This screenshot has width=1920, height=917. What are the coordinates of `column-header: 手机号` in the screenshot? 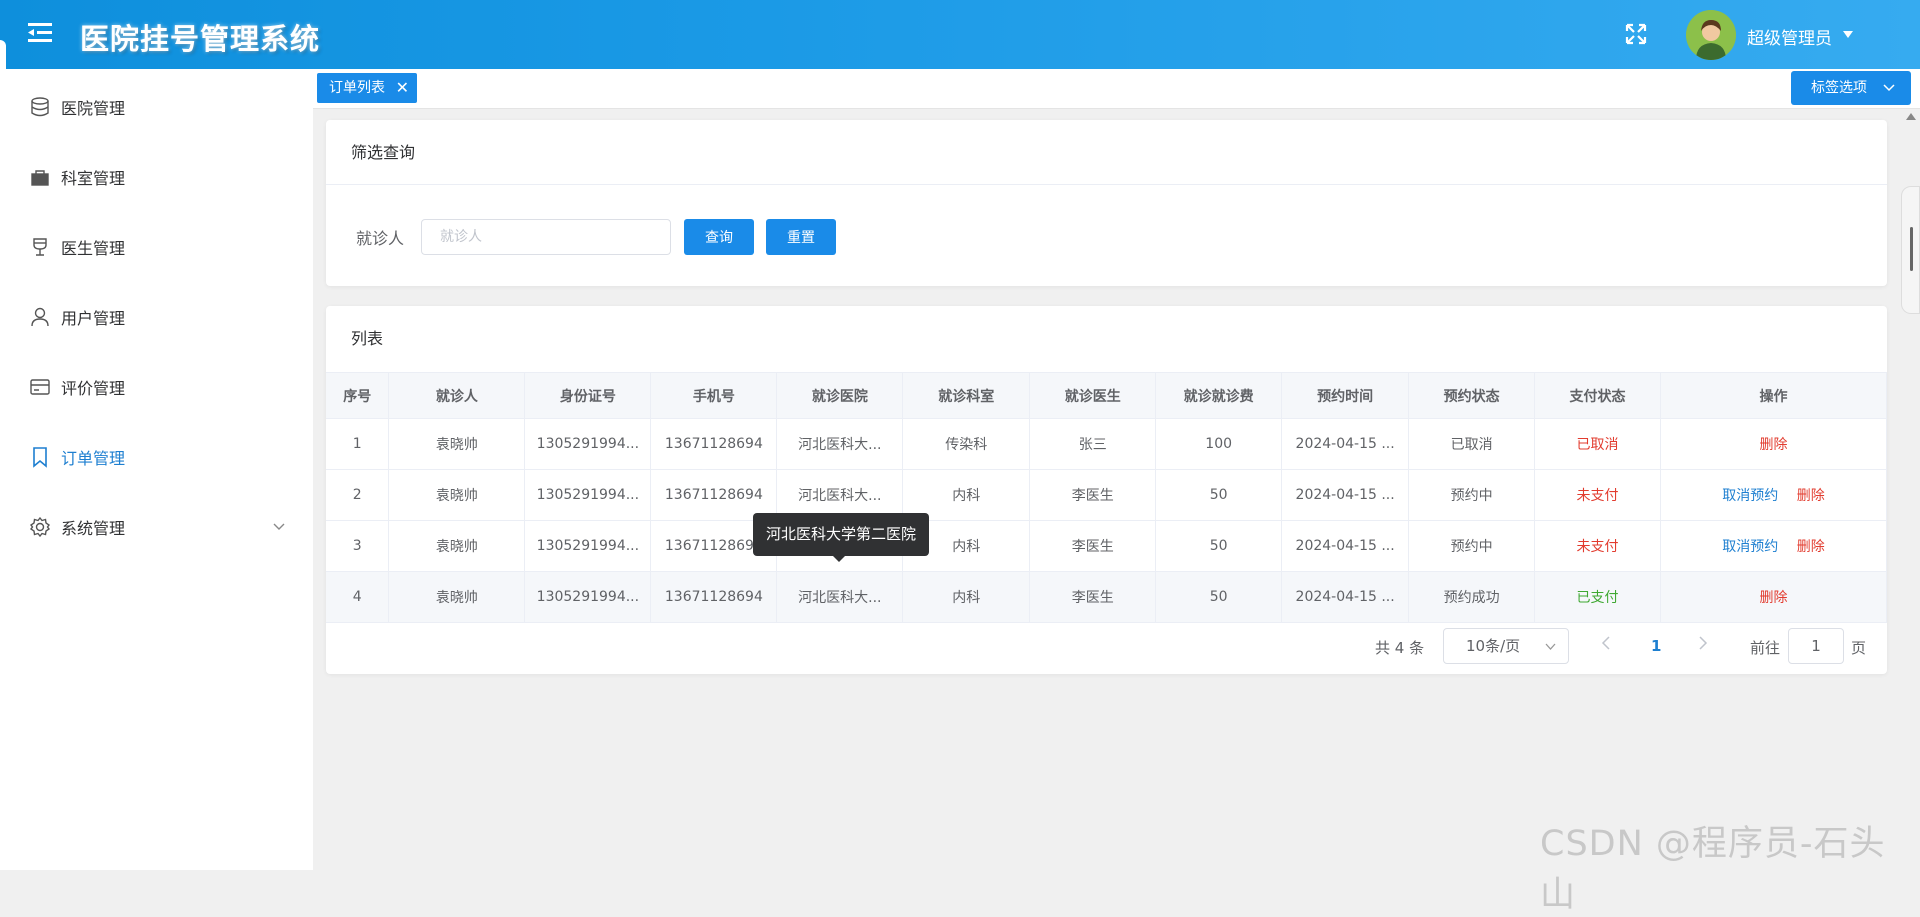 It's located at (714, 395).